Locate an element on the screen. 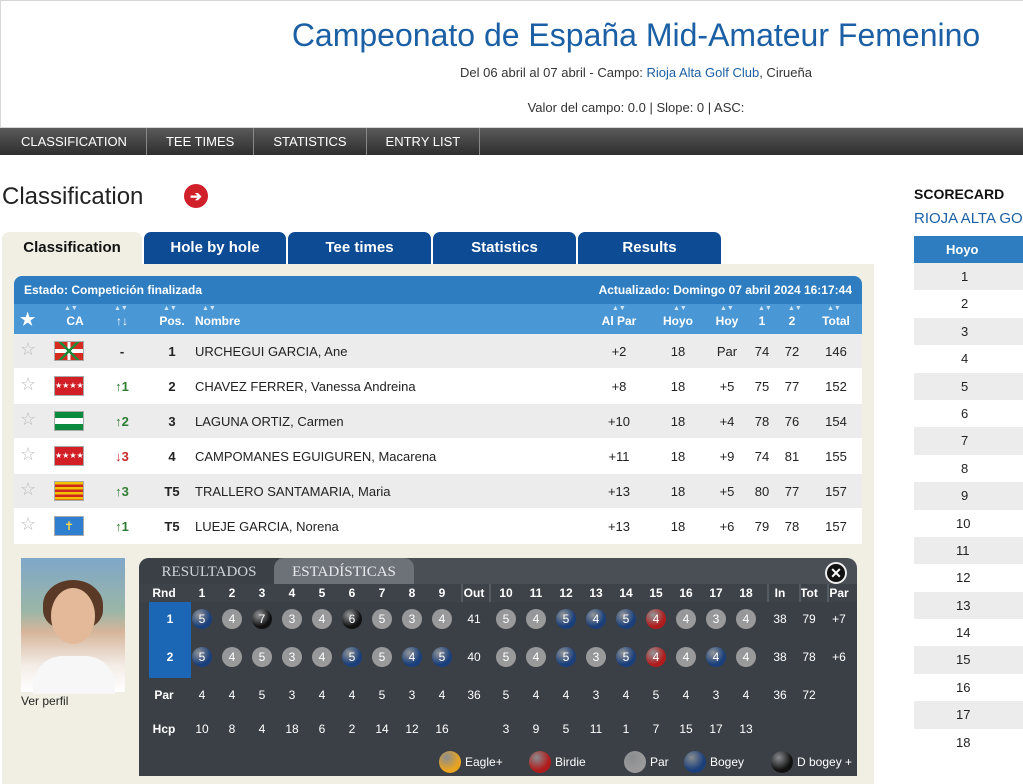 The width and height of the screenshot is (1023, 784). round2-score: 77 is located at coordinates (792, 491).